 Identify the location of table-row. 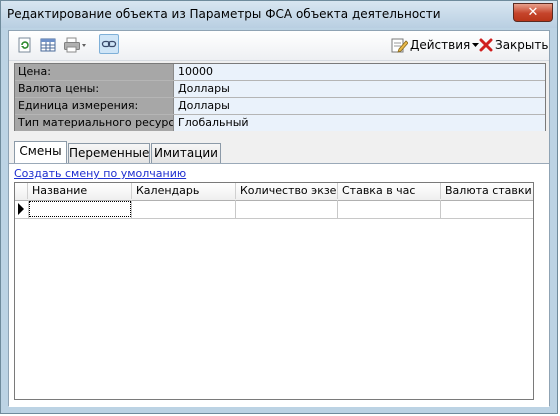
(274, 209).